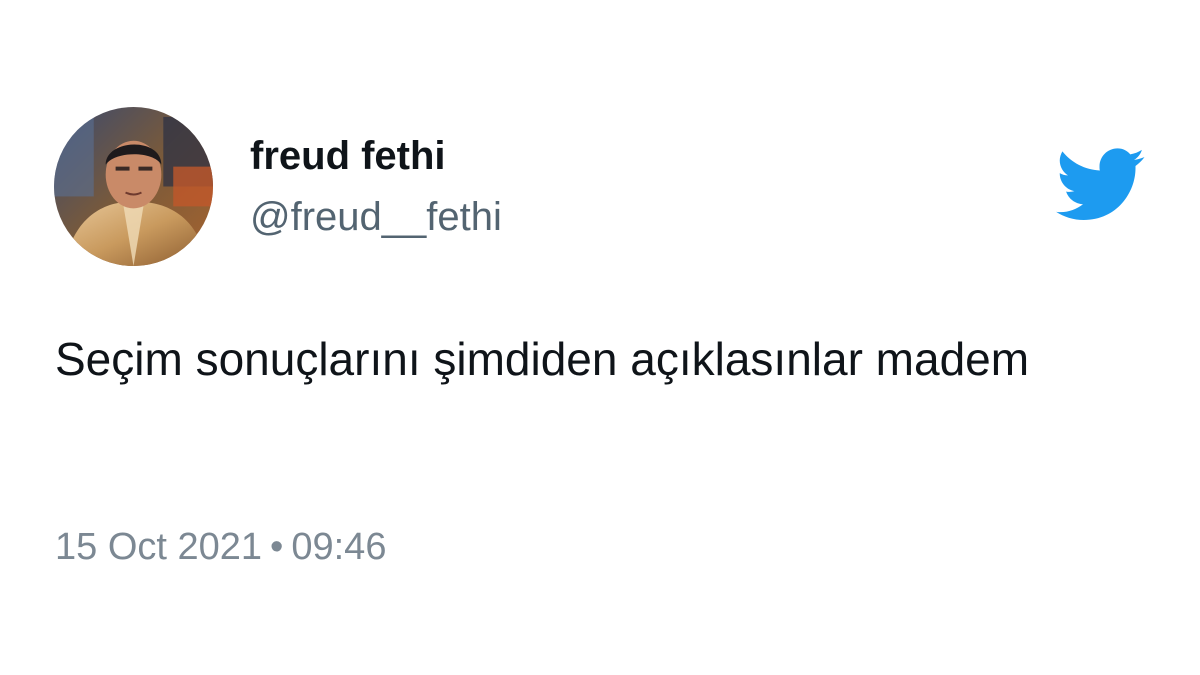 This screenshot has width=1200, height=675. I want to click on twitter-bird-icon, so click(1101, 185).